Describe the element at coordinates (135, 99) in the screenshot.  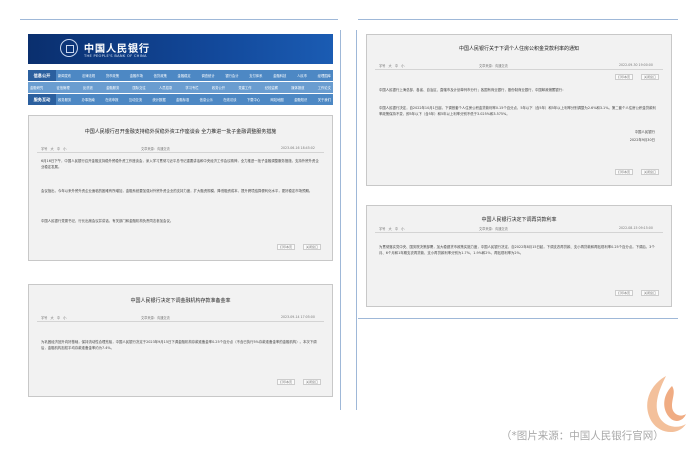
I see `nav-link: 互动交流` at that location.